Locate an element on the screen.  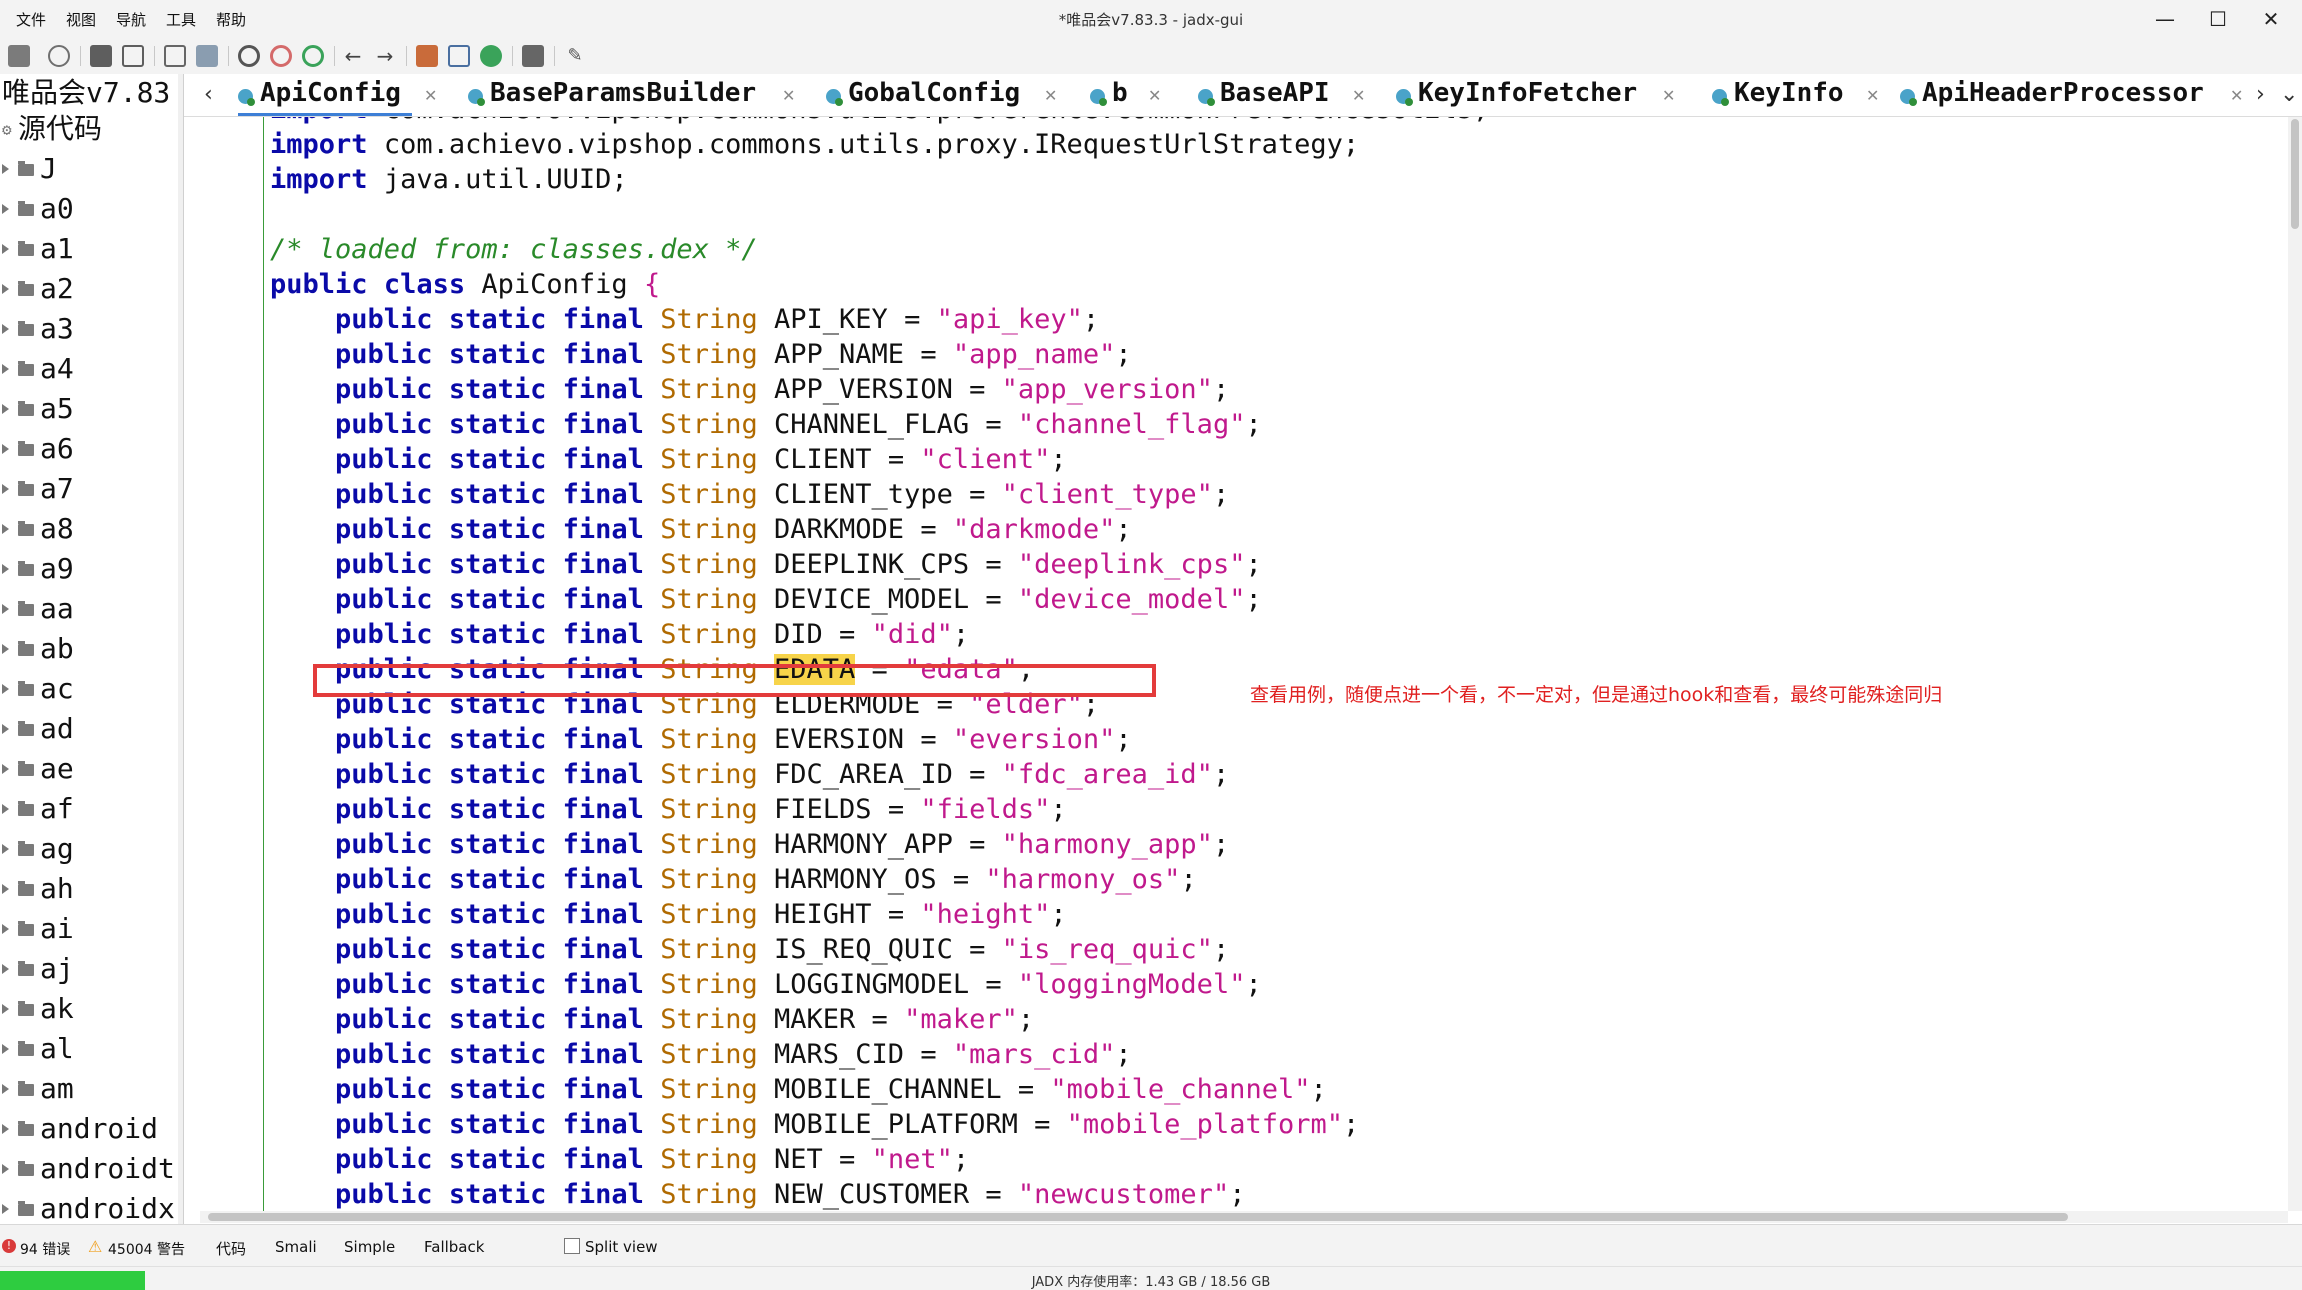
refresh-icon is located at coordinates (59, 56).